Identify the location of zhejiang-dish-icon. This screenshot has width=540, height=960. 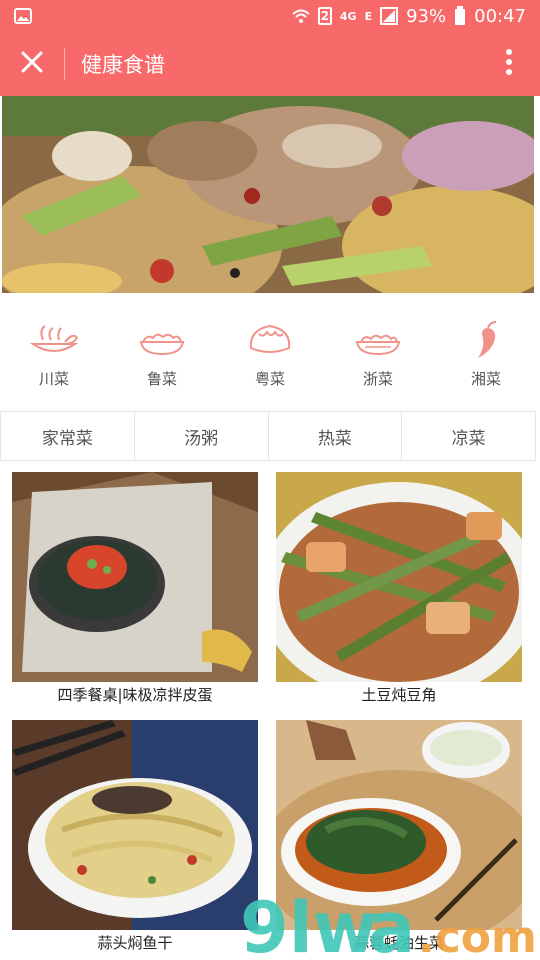
(378, 340).